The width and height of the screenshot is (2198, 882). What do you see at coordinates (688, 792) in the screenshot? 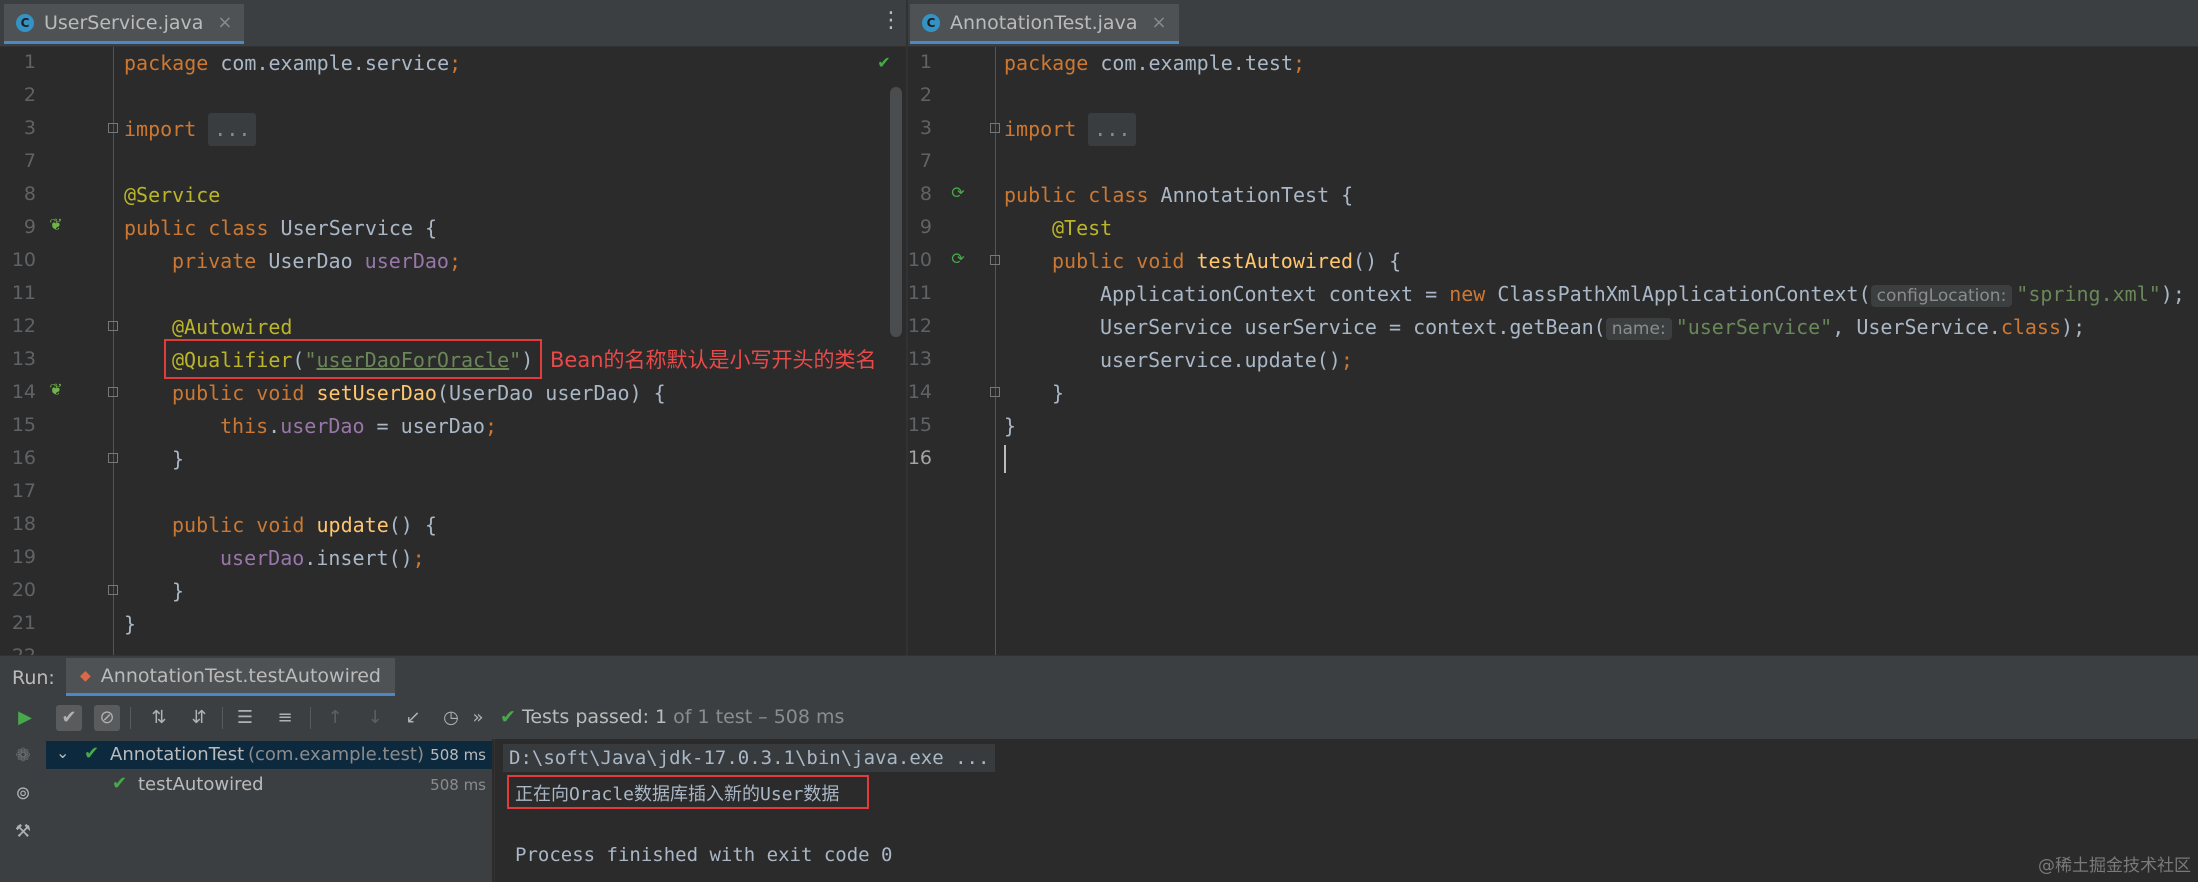
I see `output-highlight-box` at bounding box center [688, 792].